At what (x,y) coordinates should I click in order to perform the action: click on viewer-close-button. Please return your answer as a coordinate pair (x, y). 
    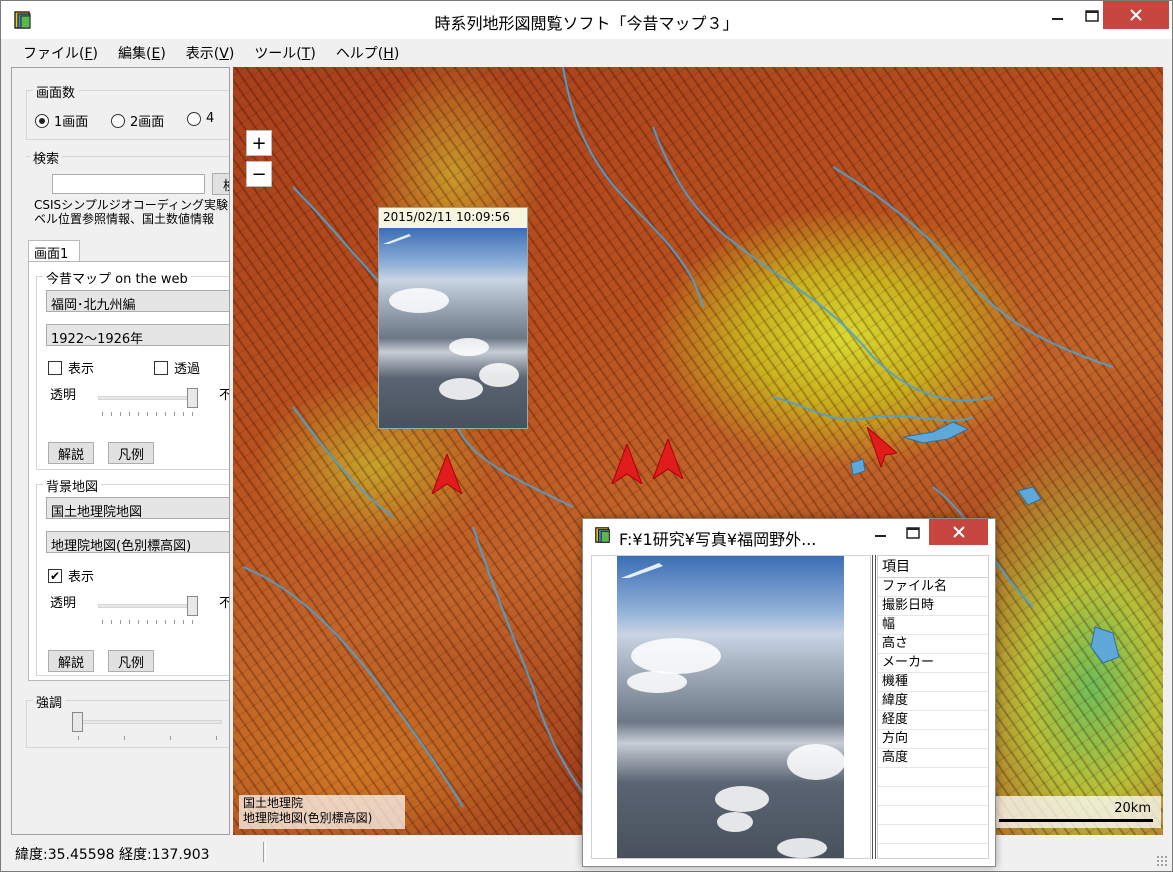
    Looking at the image, I should click on (958, 532).